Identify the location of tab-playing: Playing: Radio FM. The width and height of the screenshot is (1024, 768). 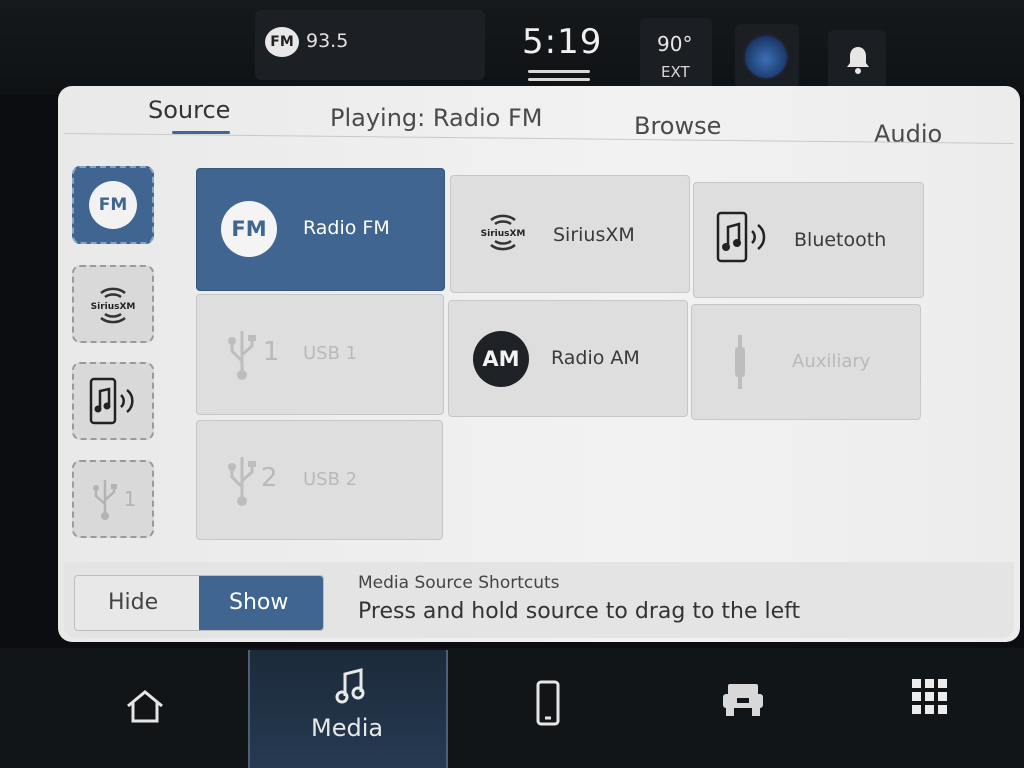
(436, 118).